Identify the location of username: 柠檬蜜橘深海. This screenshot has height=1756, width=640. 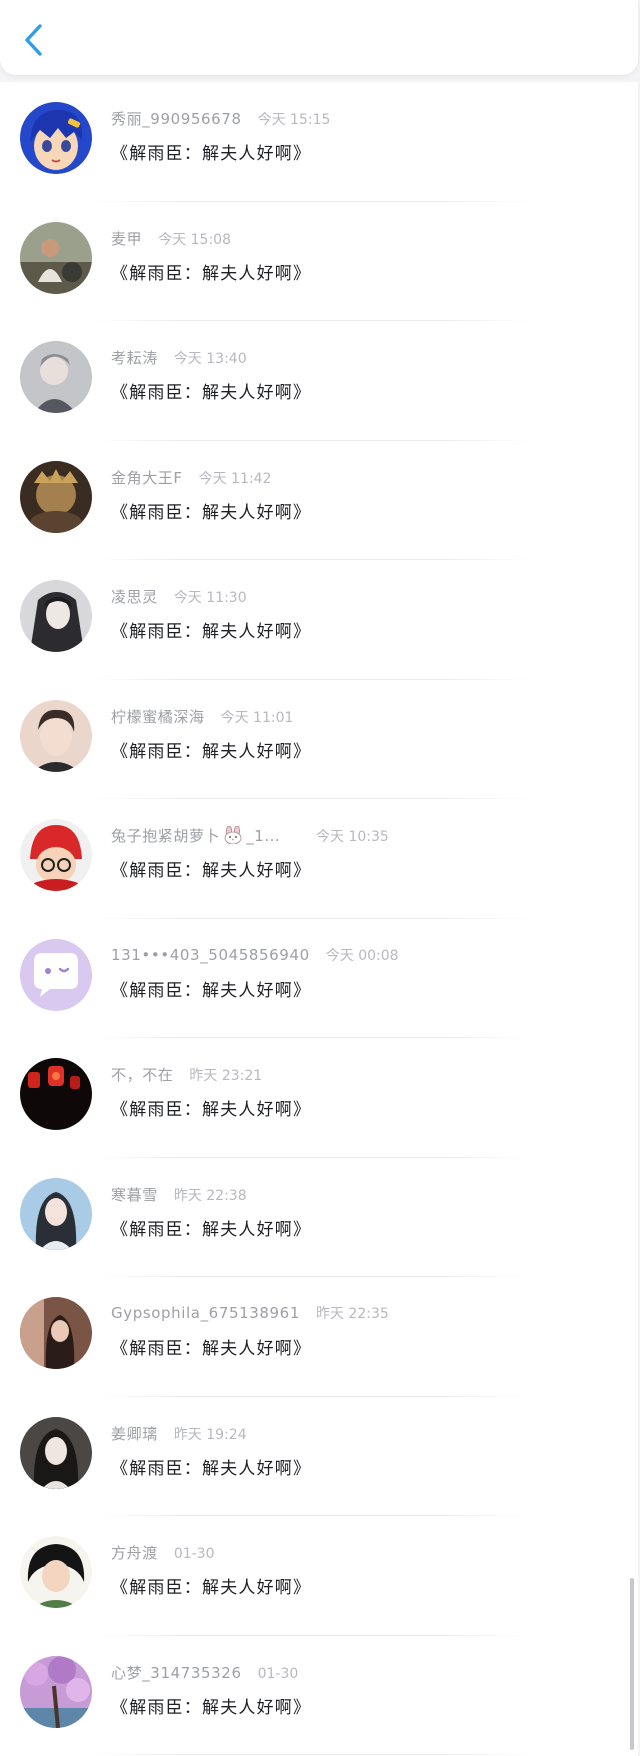
(158, 717).